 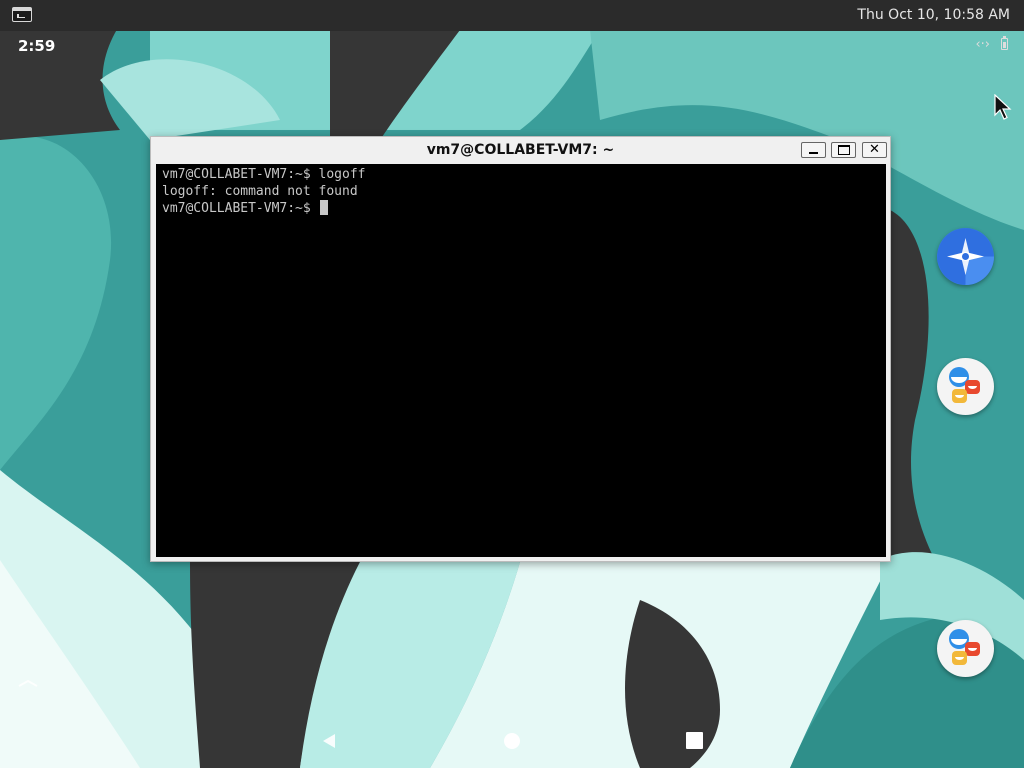 I want to click on home-icon, so click(x=512, y=741).